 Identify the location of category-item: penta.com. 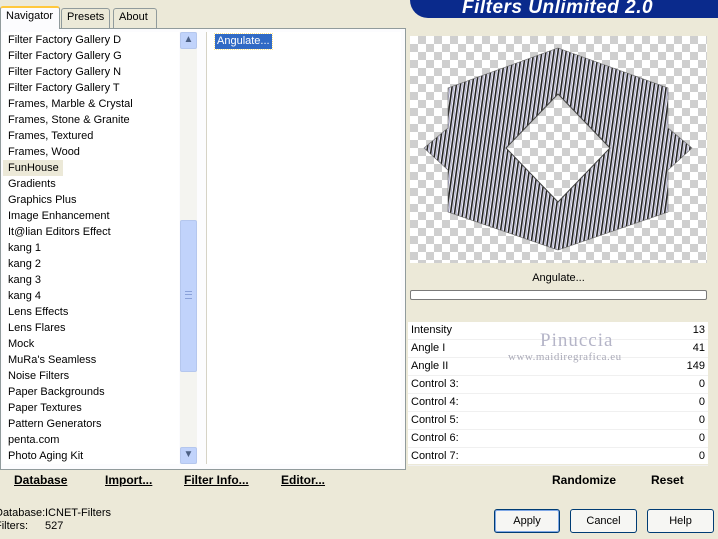
(91, 440).